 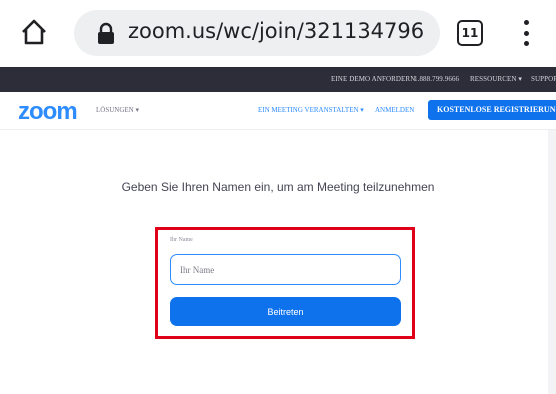 What do you see at coordinates (285, 269) in the screenshot?
I see `name-input` at bounding box center [285, 269].